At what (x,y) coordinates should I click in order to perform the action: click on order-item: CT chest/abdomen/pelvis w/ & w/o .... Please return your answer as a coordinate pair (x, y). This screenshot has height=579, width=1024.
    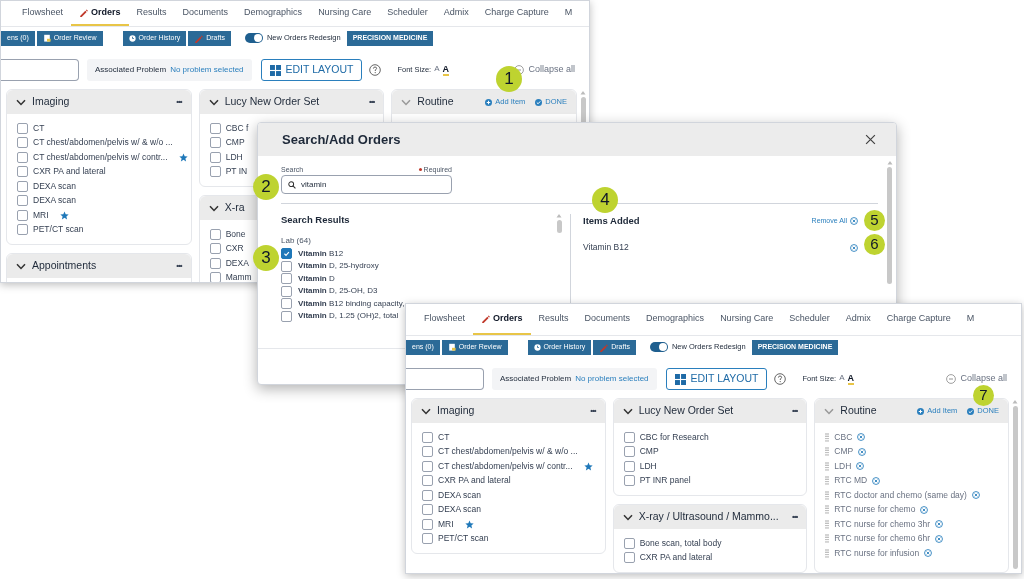
    Looking at the image, I should click on (103, 143).